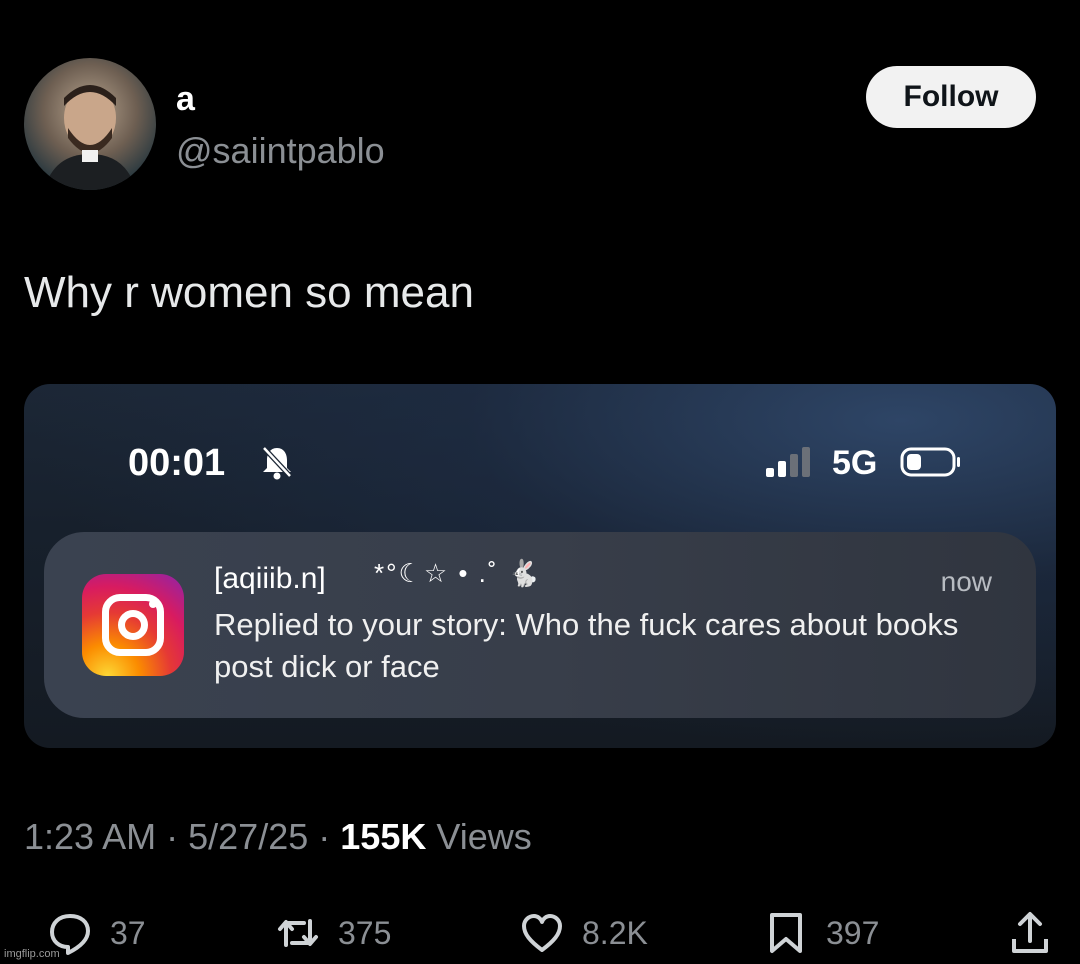  I want to click on tweet-text: Why r women so mean, so click(249, 292).